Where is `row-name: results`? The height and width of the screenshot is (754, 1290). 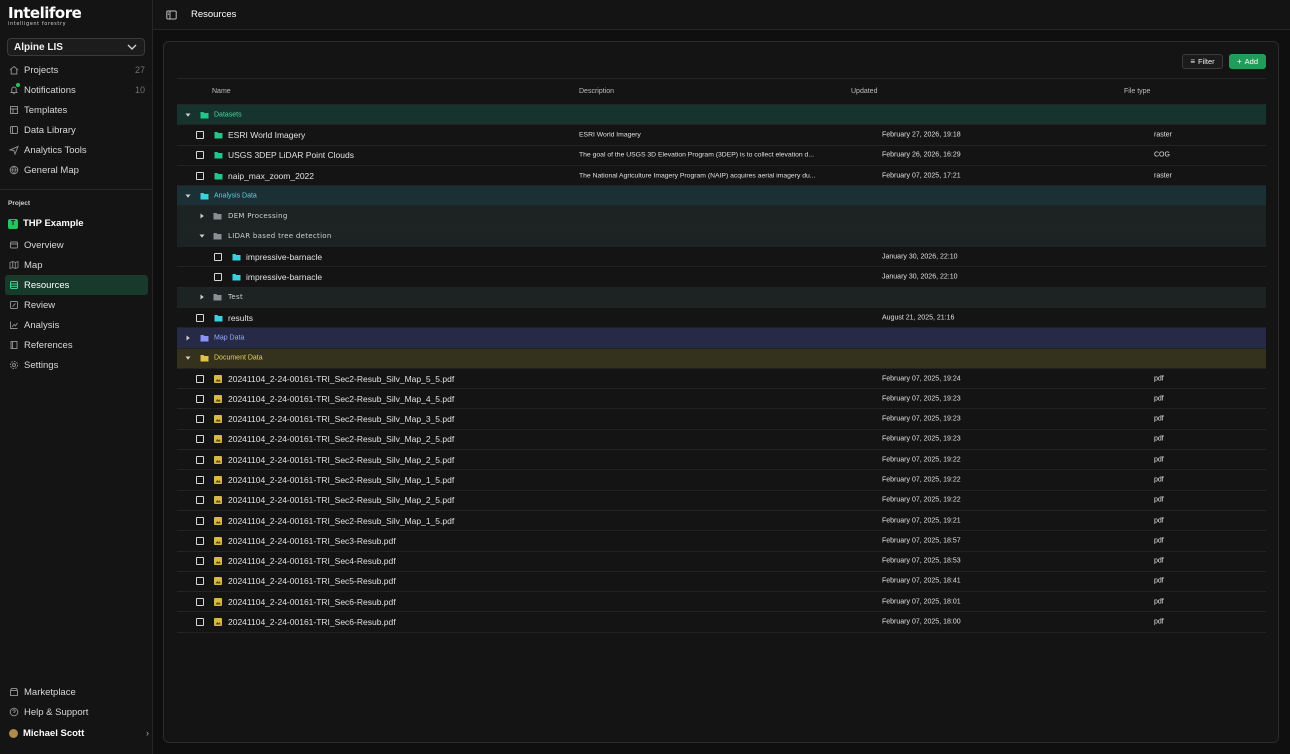
row-name: results is located at coordinates (240, 318).